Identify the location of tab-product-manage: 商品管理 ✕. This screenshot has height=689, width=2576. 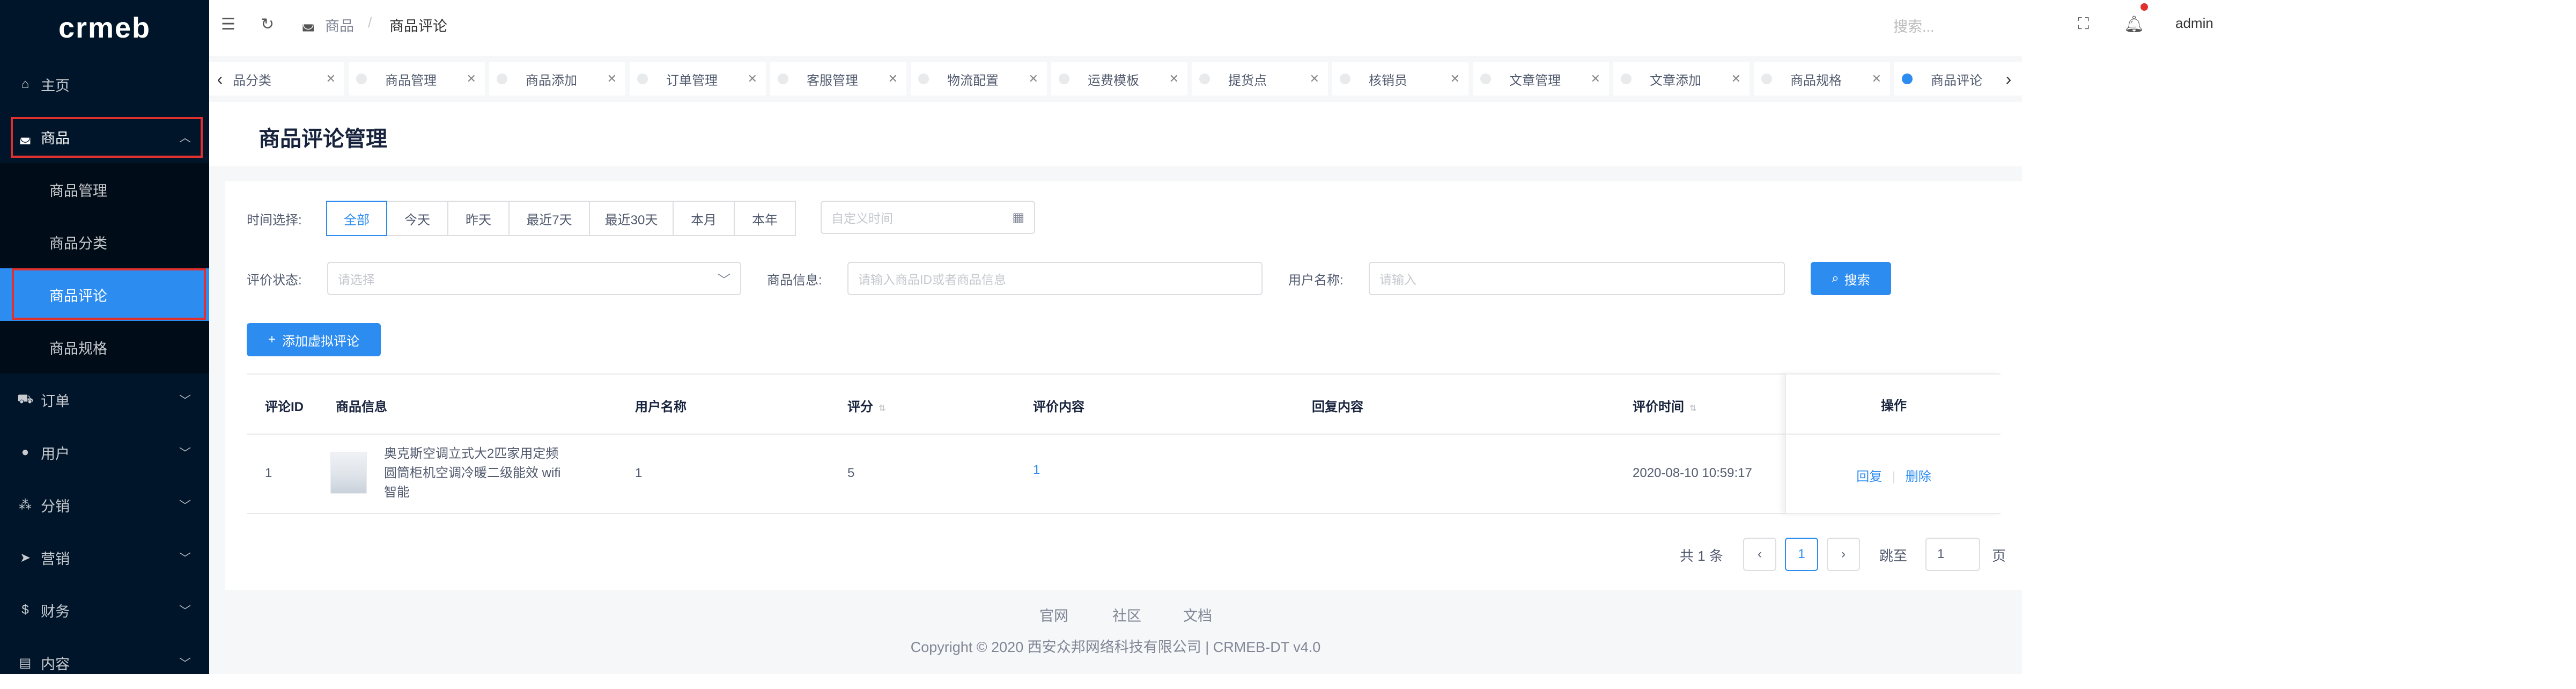
(417, 79).